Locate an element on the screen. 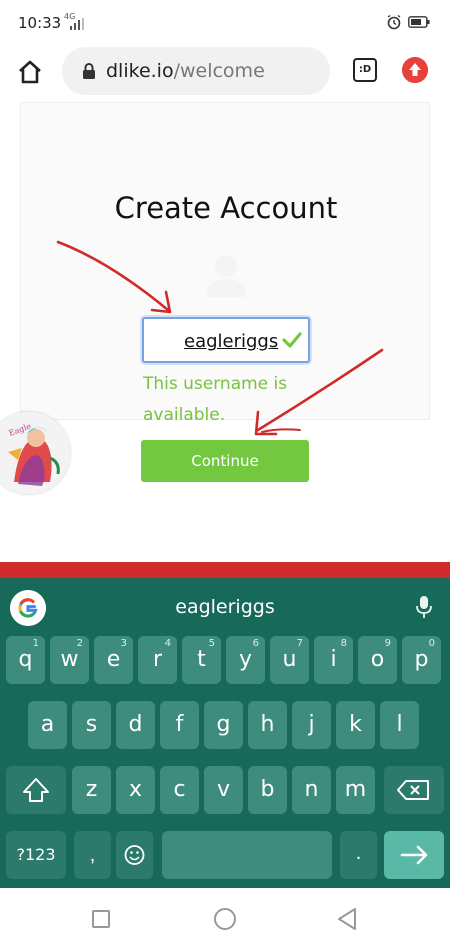  key-label: m is located at coordinates (355, 789).